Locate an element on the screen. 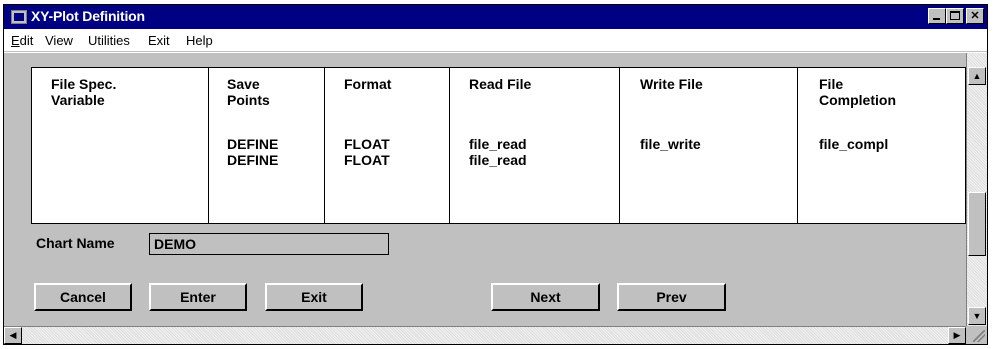  title-bar: XY-Plot Definition ✕ is located at coordinates (495, 17).